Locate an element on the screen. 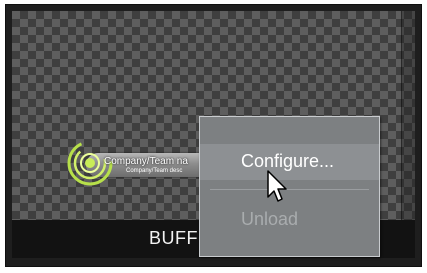 The width and height of the screenshot is (427, 273). lower-third-name: Company/Team na is located at coordinates (146, 161).